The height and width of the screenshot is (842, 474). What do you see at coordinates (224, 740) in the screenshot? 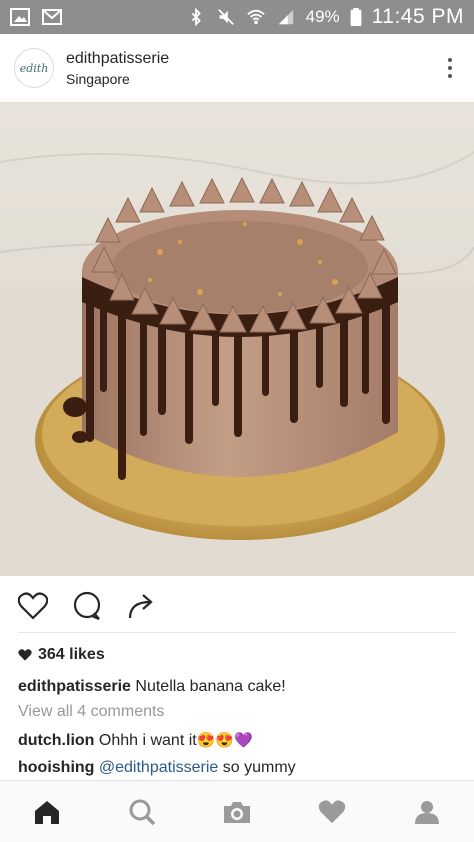
I see `comment-emoji: 😍😍💜` at bounding box center [224, 740].